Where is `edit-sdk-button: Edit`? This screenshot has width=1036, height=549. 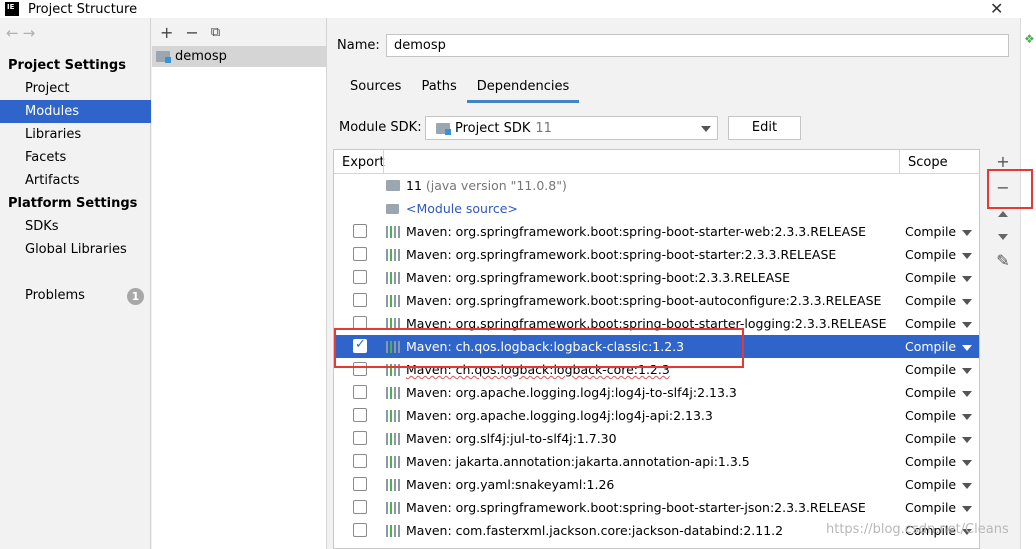
edit-sdk-button: Edit is located at coordinates (764, 128).